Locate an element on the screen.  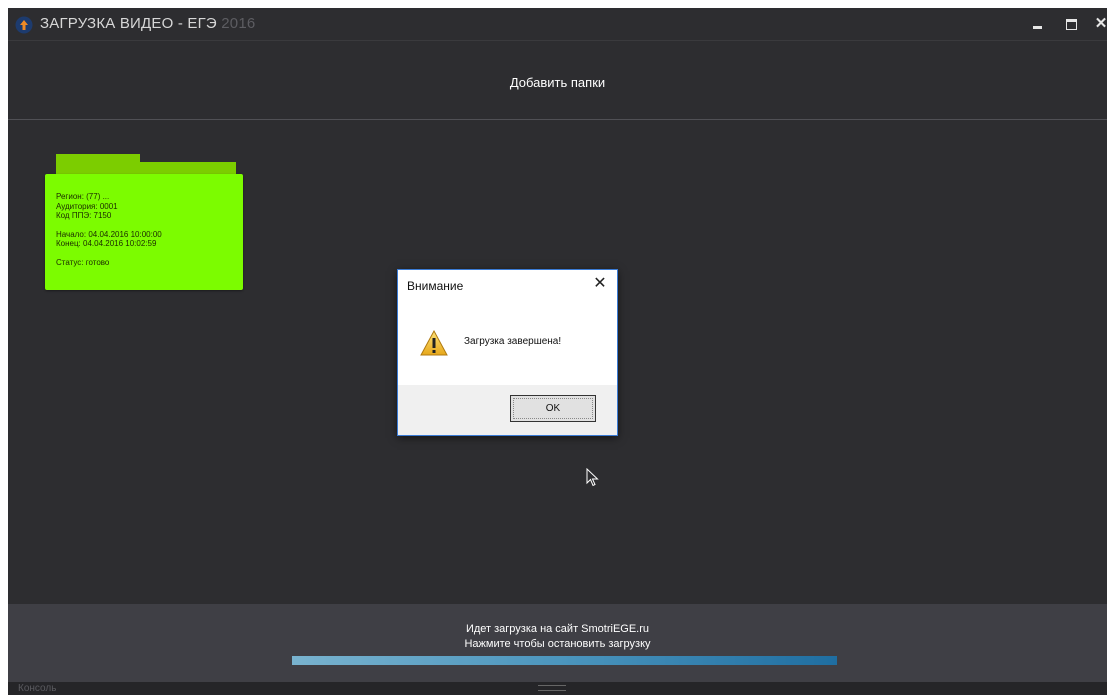
console-label: Консоль is located at coordinates (37, 688).